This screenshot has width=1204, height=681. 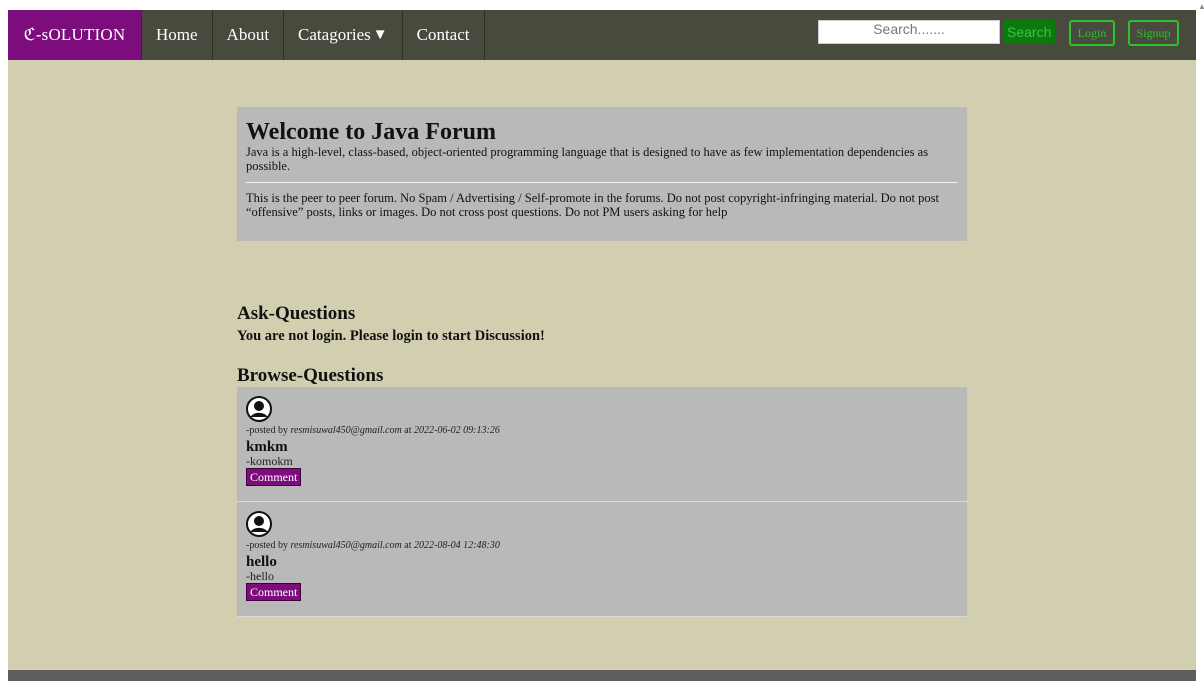 What do you see at coordinates (260, 576) in the screenshot?
I see `question-body: -hello` at bounding box center [260, 576].